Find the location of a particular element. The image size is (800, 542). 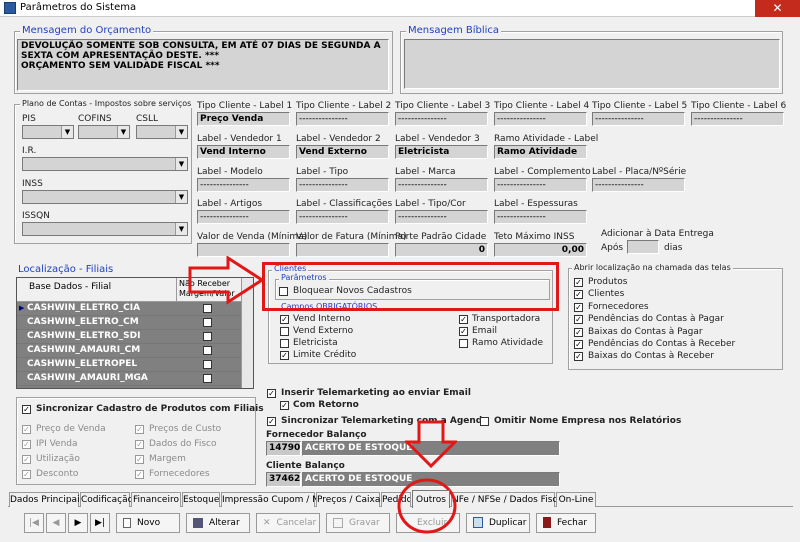

vendedor-field-2: Vend Externo is located at coordinates (342, 152).